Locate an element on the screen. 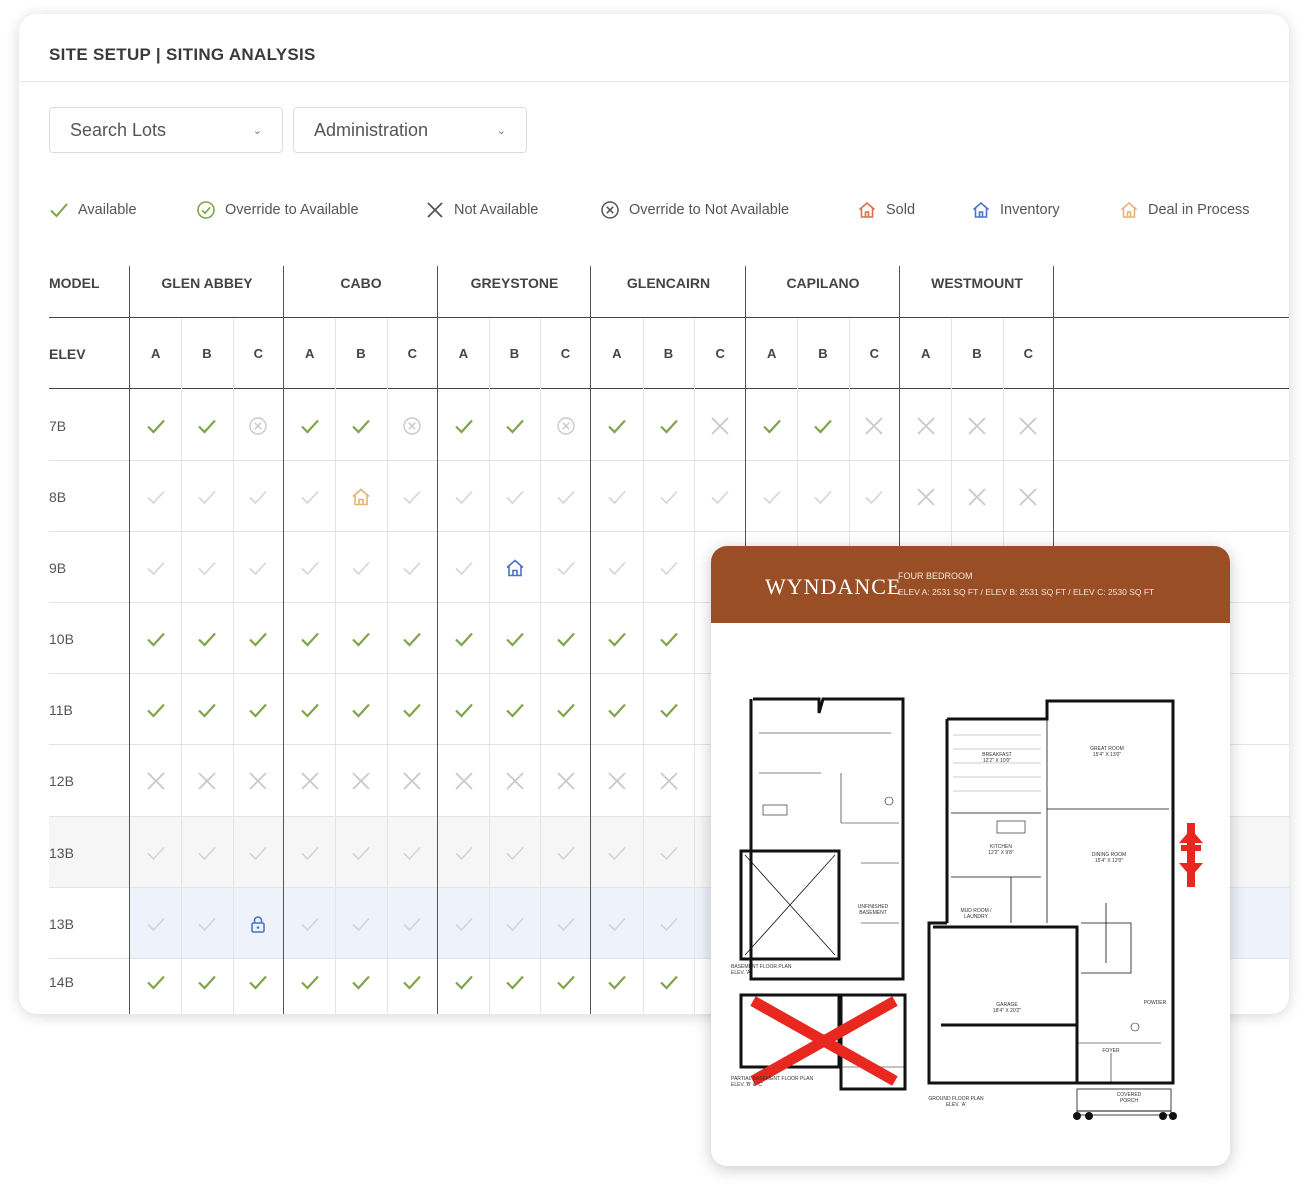 This screenshot has width=1308, height=1190. lock-icon is located at coordinates (258, 924).